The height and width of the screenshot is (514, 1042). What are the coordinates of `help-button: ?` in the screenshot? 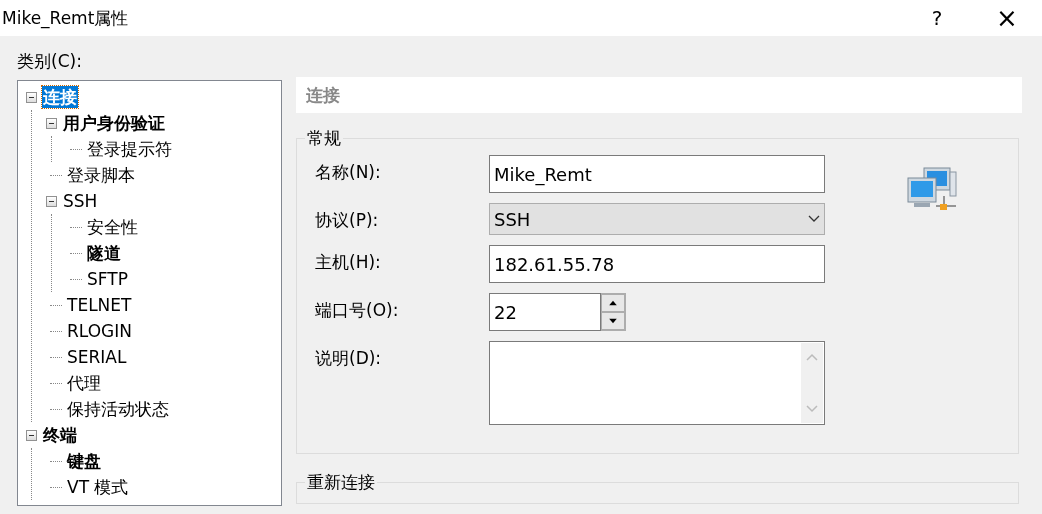 It's located at (937, 18).